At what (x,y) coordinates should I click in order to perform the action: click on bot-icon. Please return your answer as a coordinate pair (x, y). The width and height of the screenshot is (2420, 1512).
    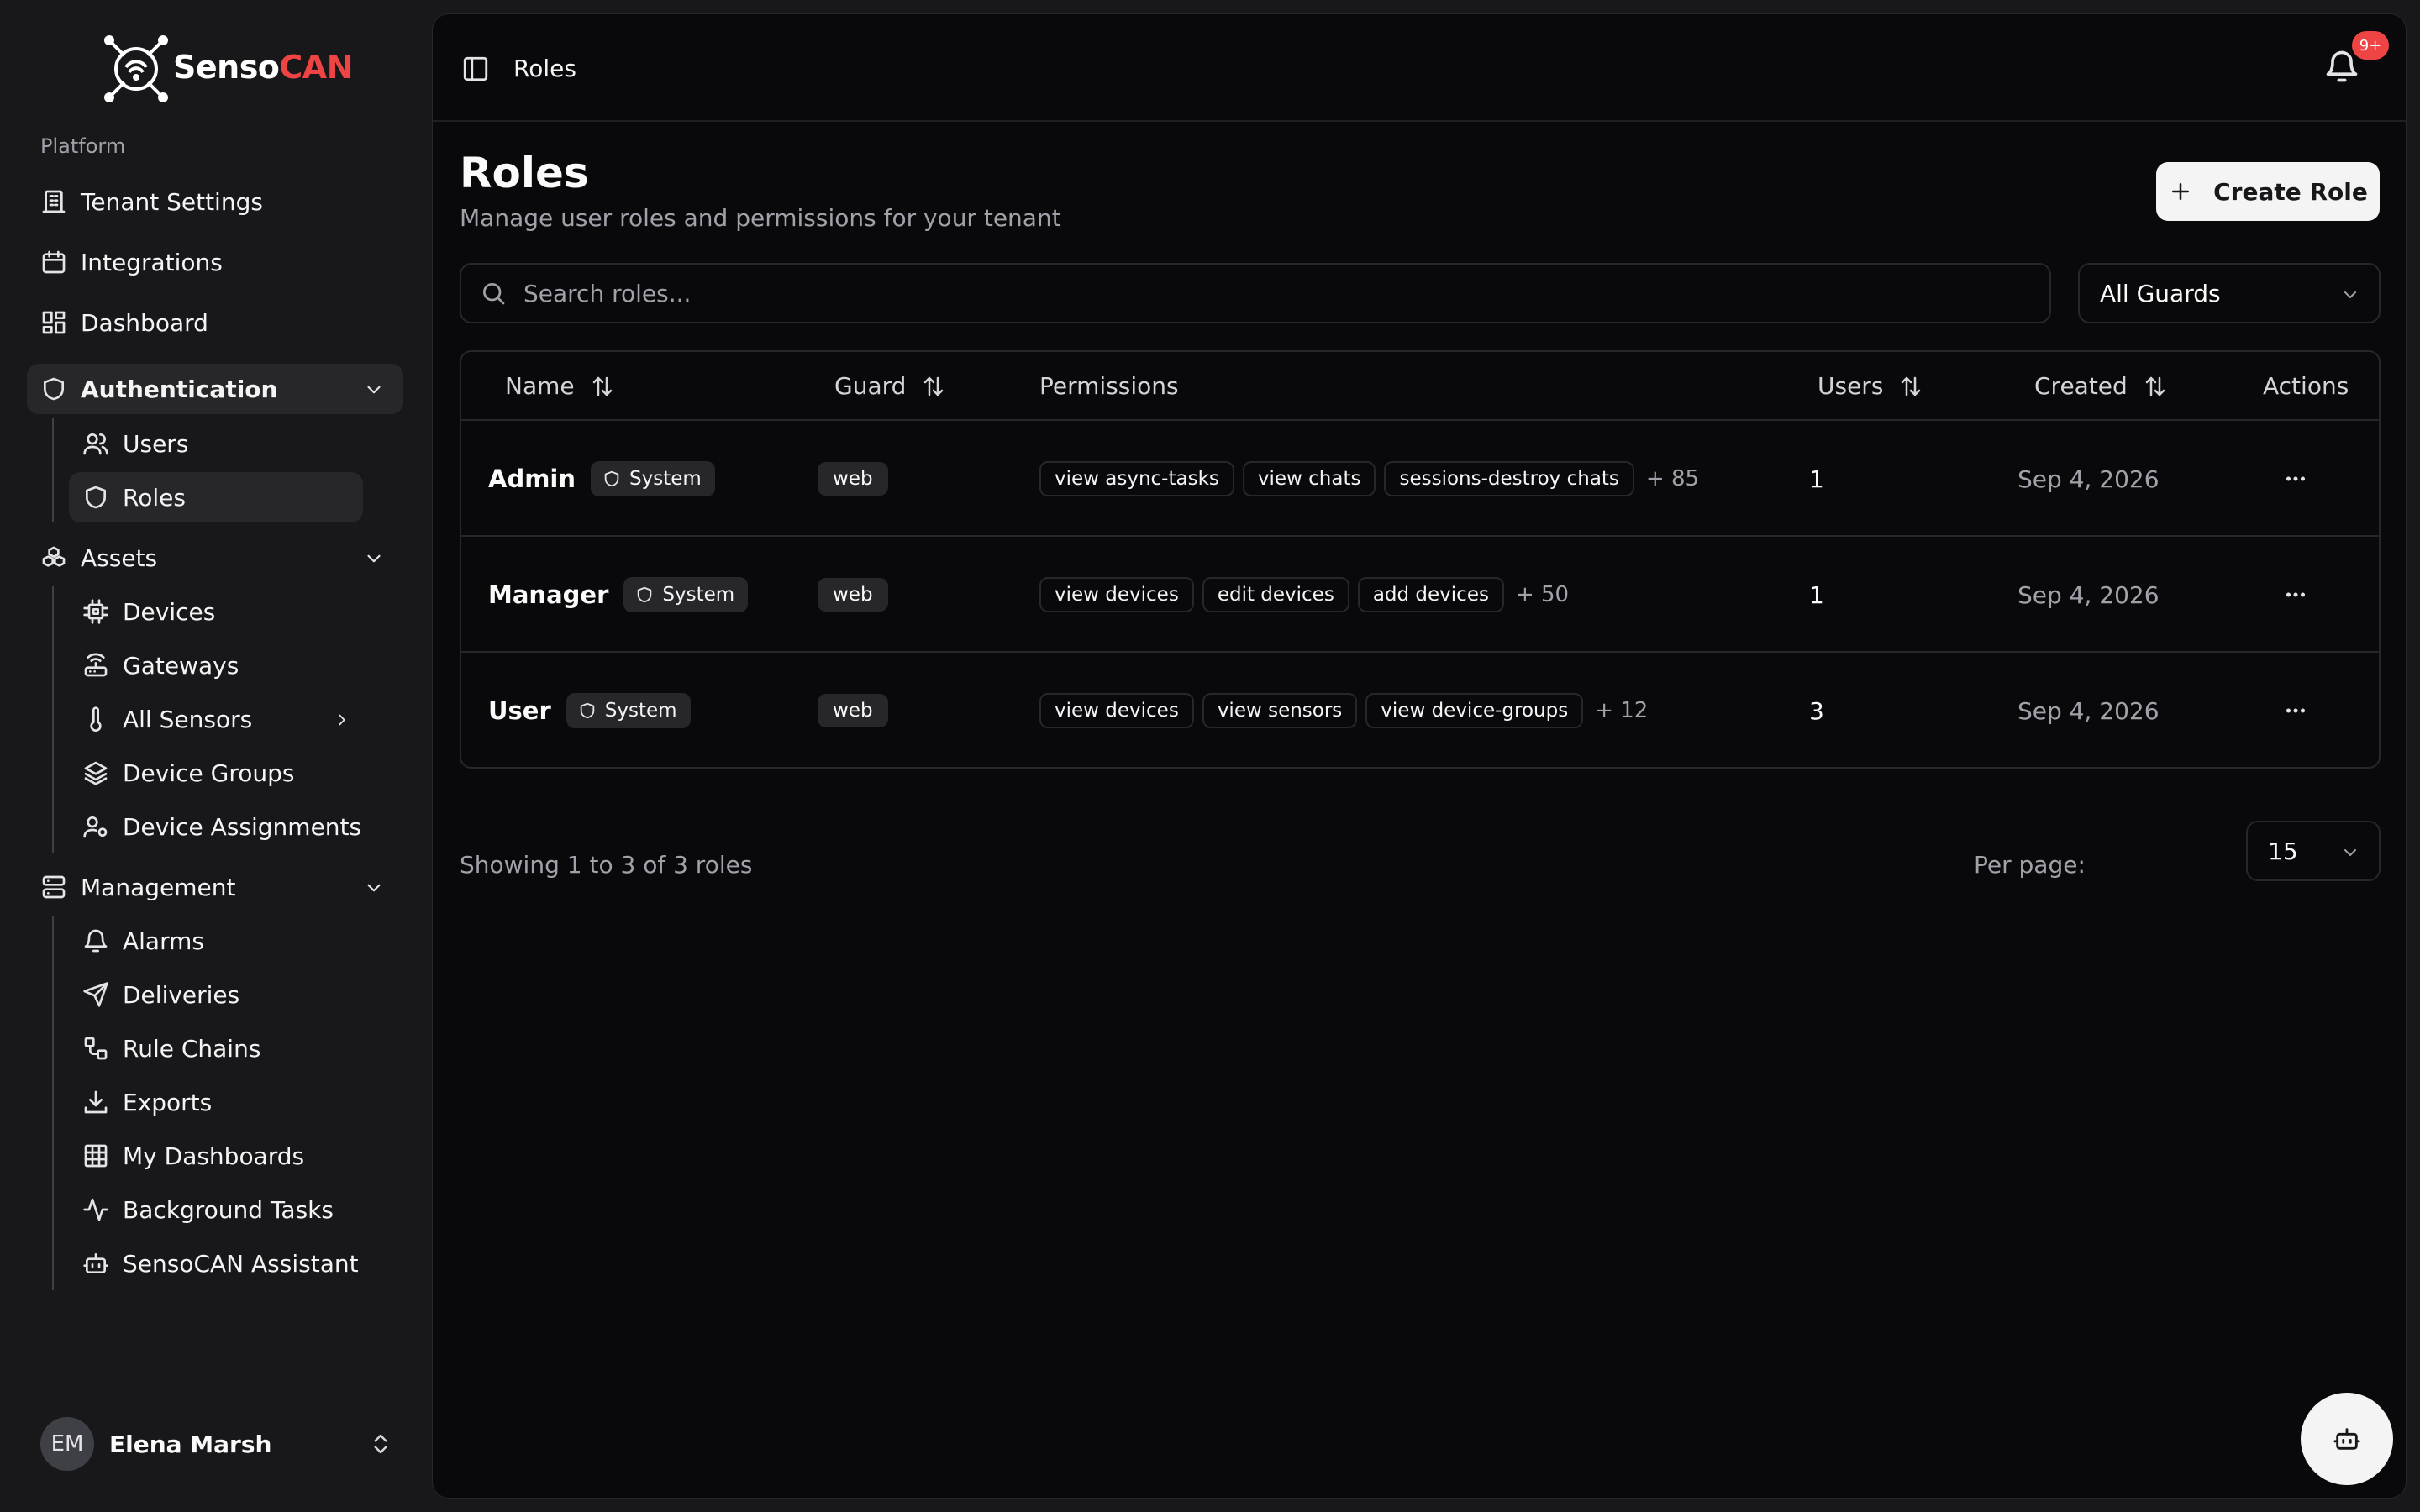
    Looking at the image, I should click on (2346, 1439).